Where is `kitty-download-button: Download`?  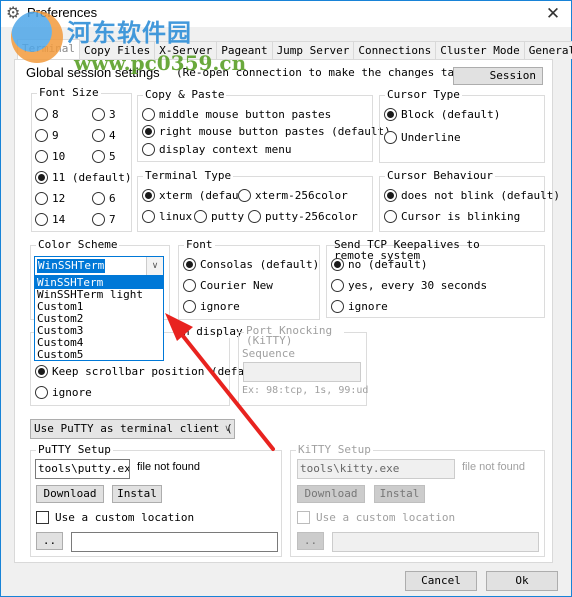
kitty-download-button: Download is located at coordinates (331, 494).